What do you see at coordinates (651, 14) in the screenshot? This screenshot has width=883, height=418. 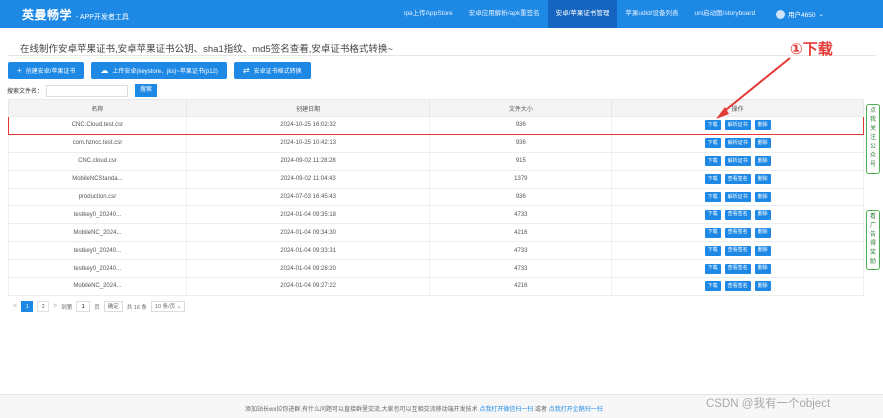 I see `nav-link-udid: 苹果udid/设备列表` at bounding box center [651, 14].